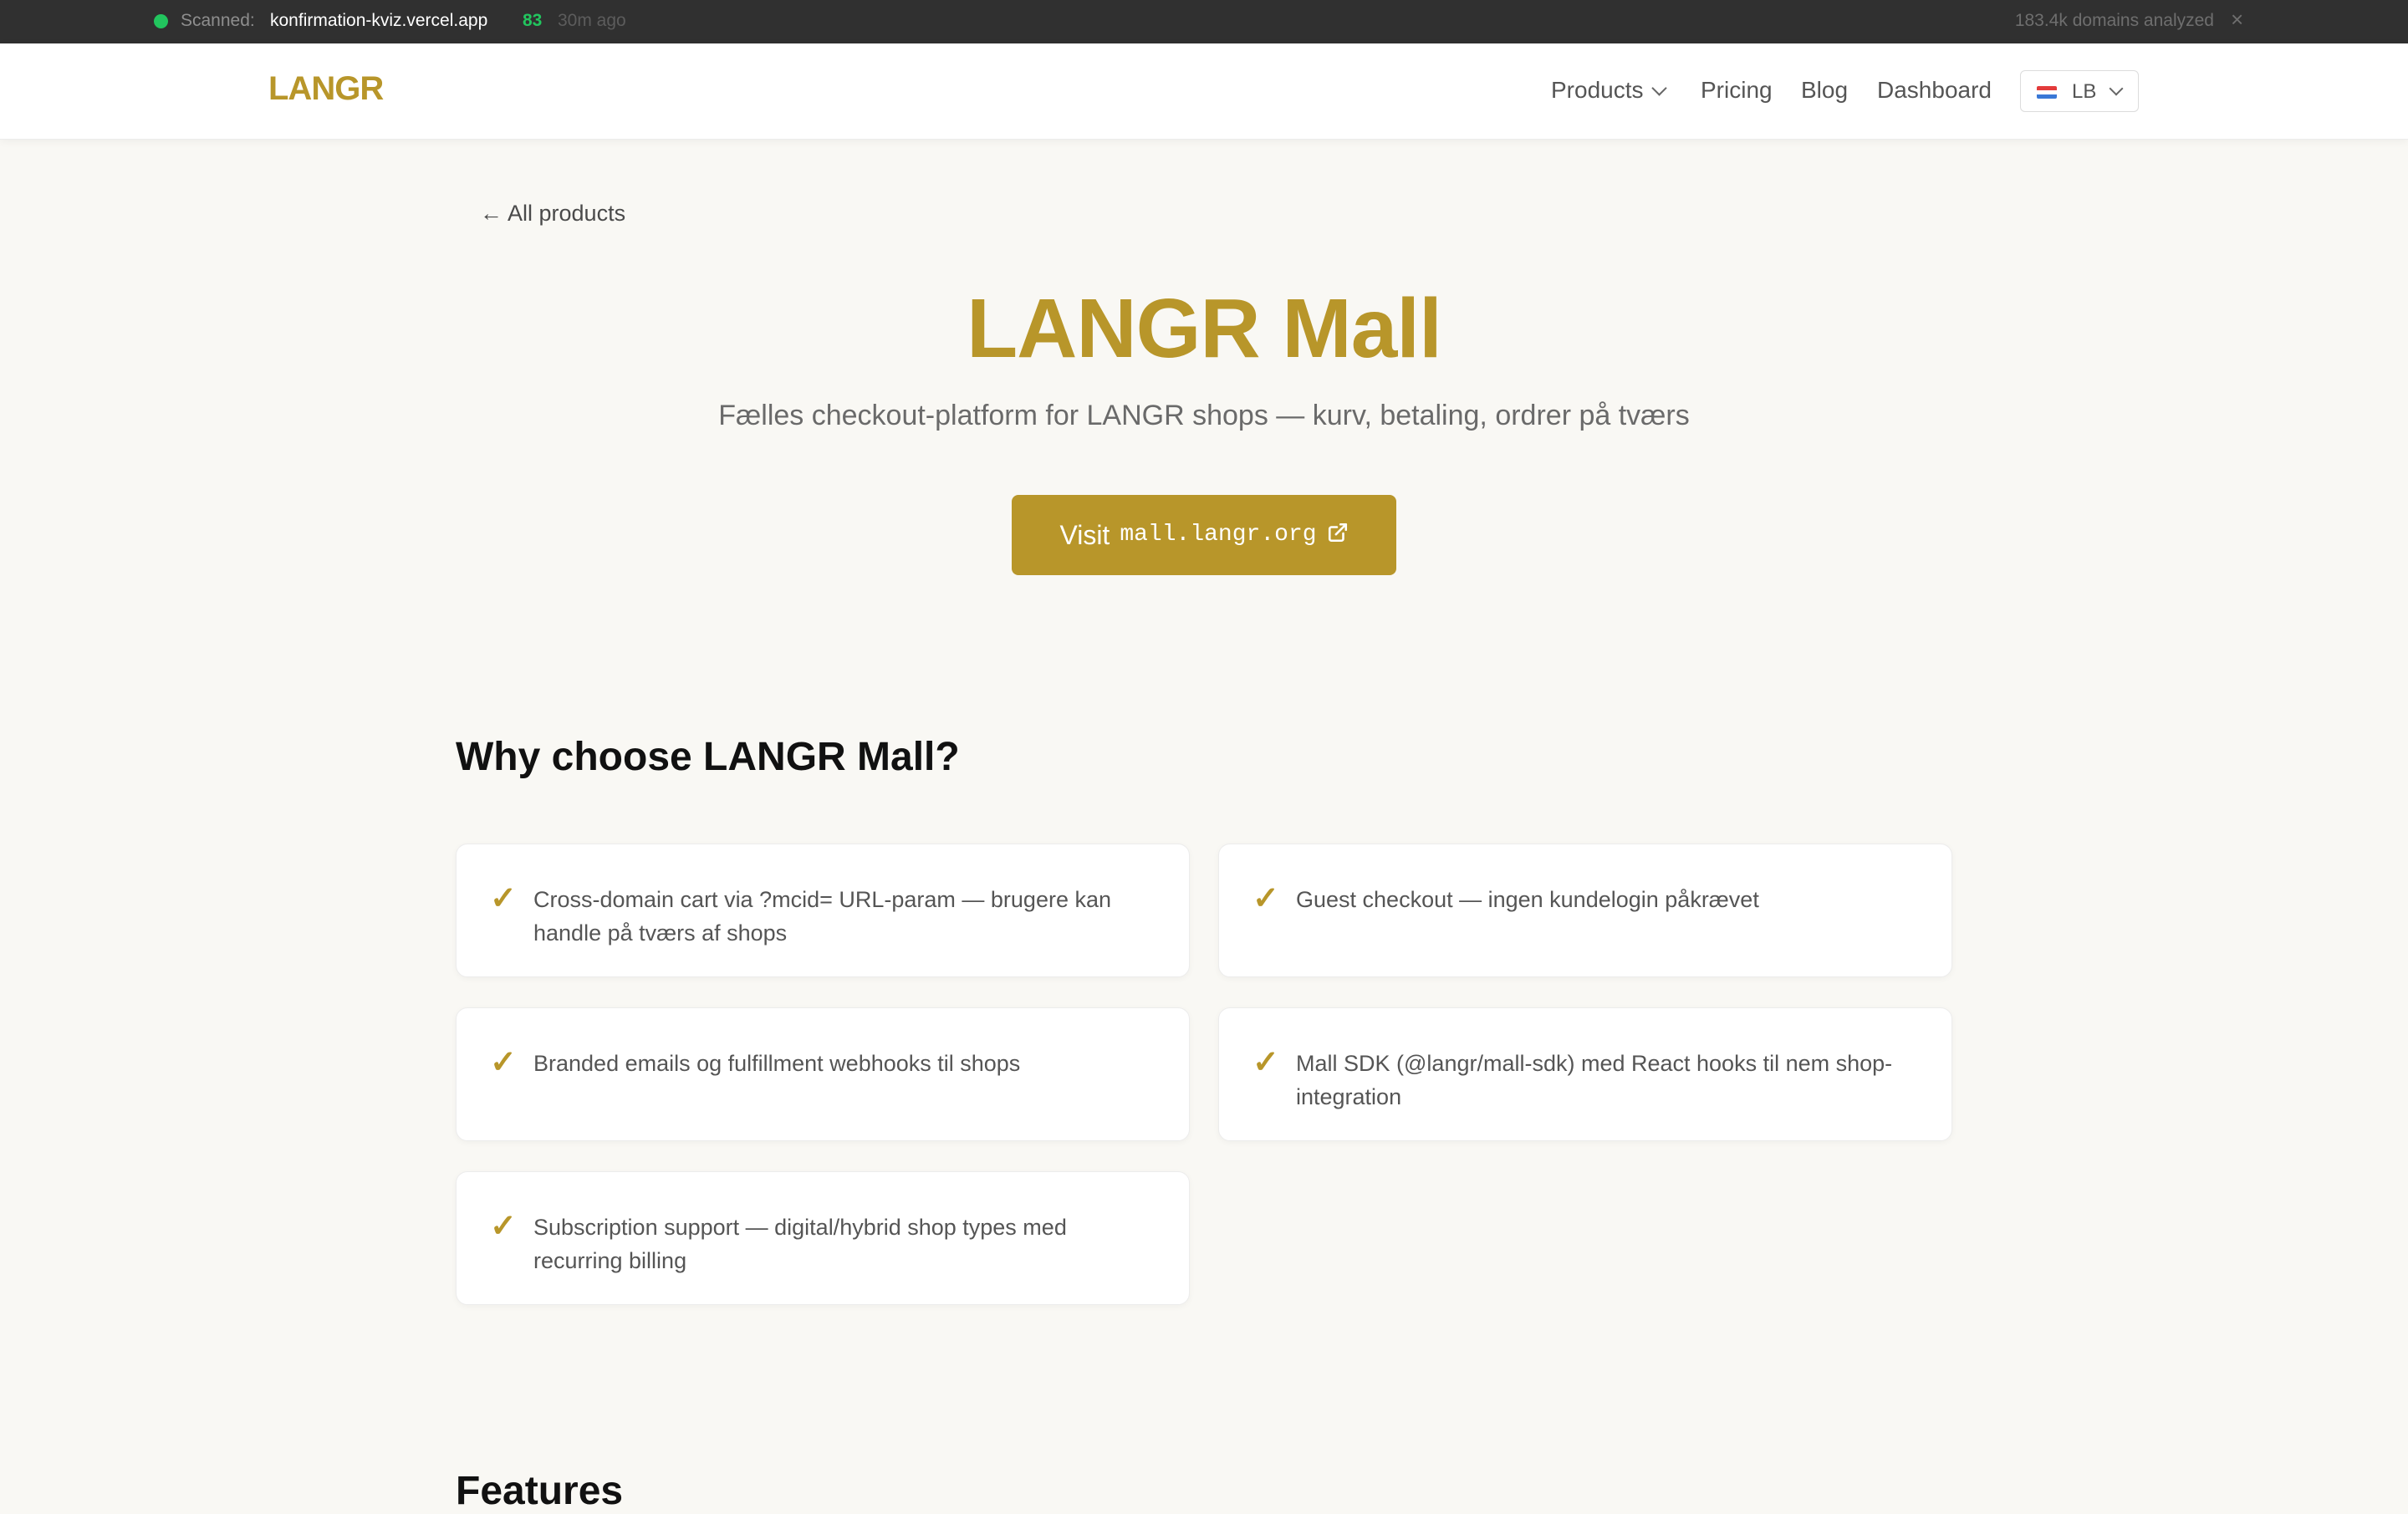 This screenshot has width=2408, height=1514. What do you see at coordinates (1219, 535) in the screenshot?
I see `visit-url: mall.langr.org` at bounding box center [1219, 535].